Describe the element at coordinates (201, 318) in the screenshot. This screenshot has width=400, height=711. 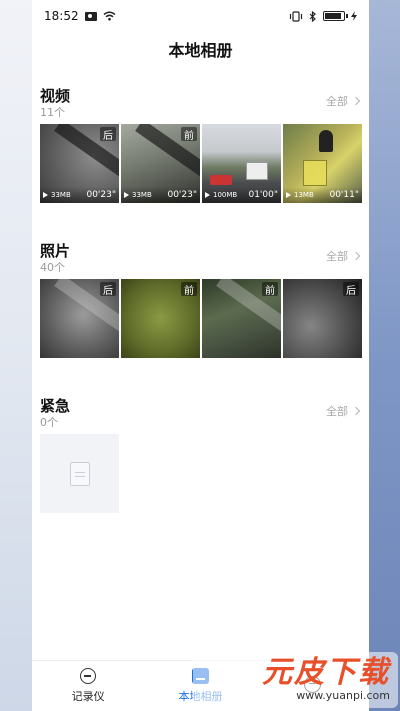
I see `photos-grid: 后 前 前 后` at that location.